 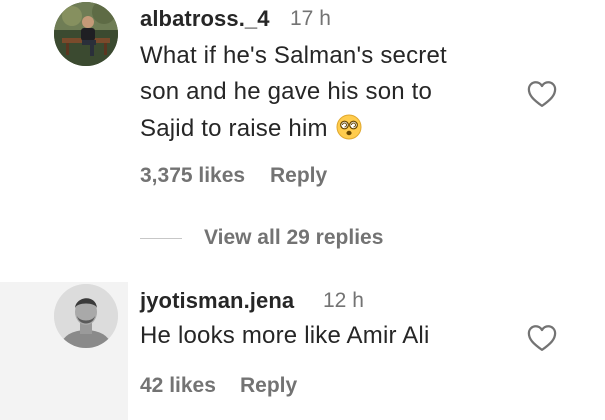 What do you see at coordinates (343, 300) in the screenshot?
I see `comment-timestamp: 12 h` at bounding box center [343, 300].